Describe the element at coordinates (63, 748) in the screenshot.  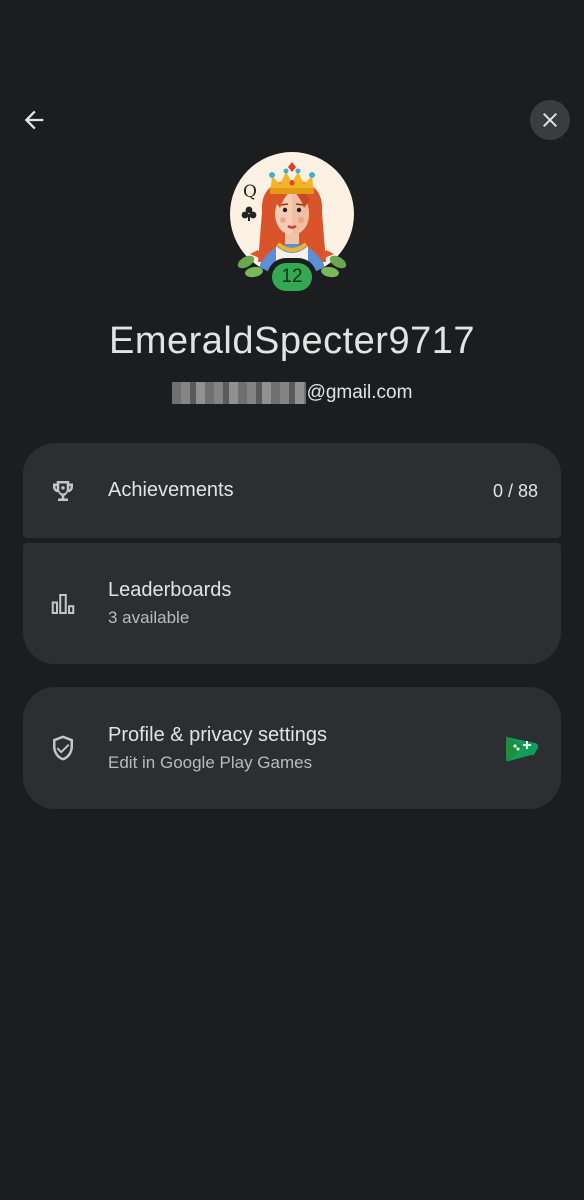
I see `shield-check-icon` at that location.